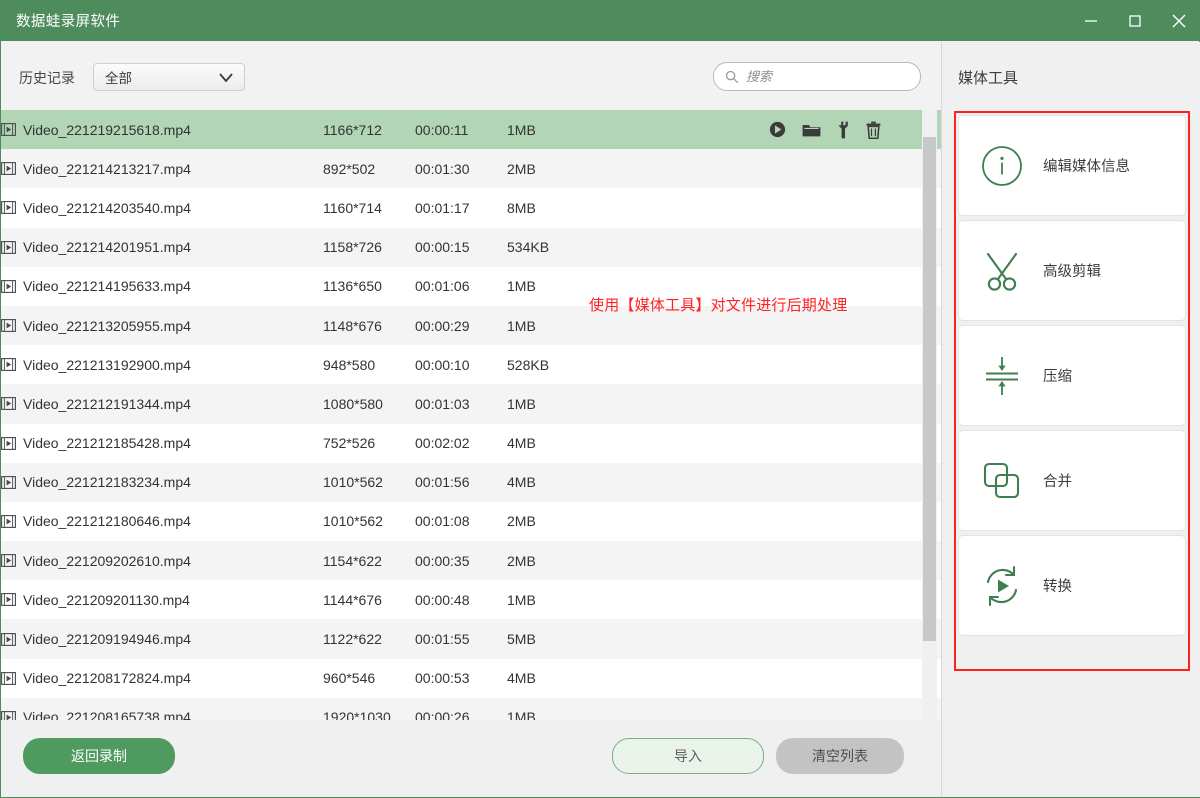 The width and height of the screenshot is (1200, 798). I want to click on file-duration: 00:01:03, so click(442, 403).